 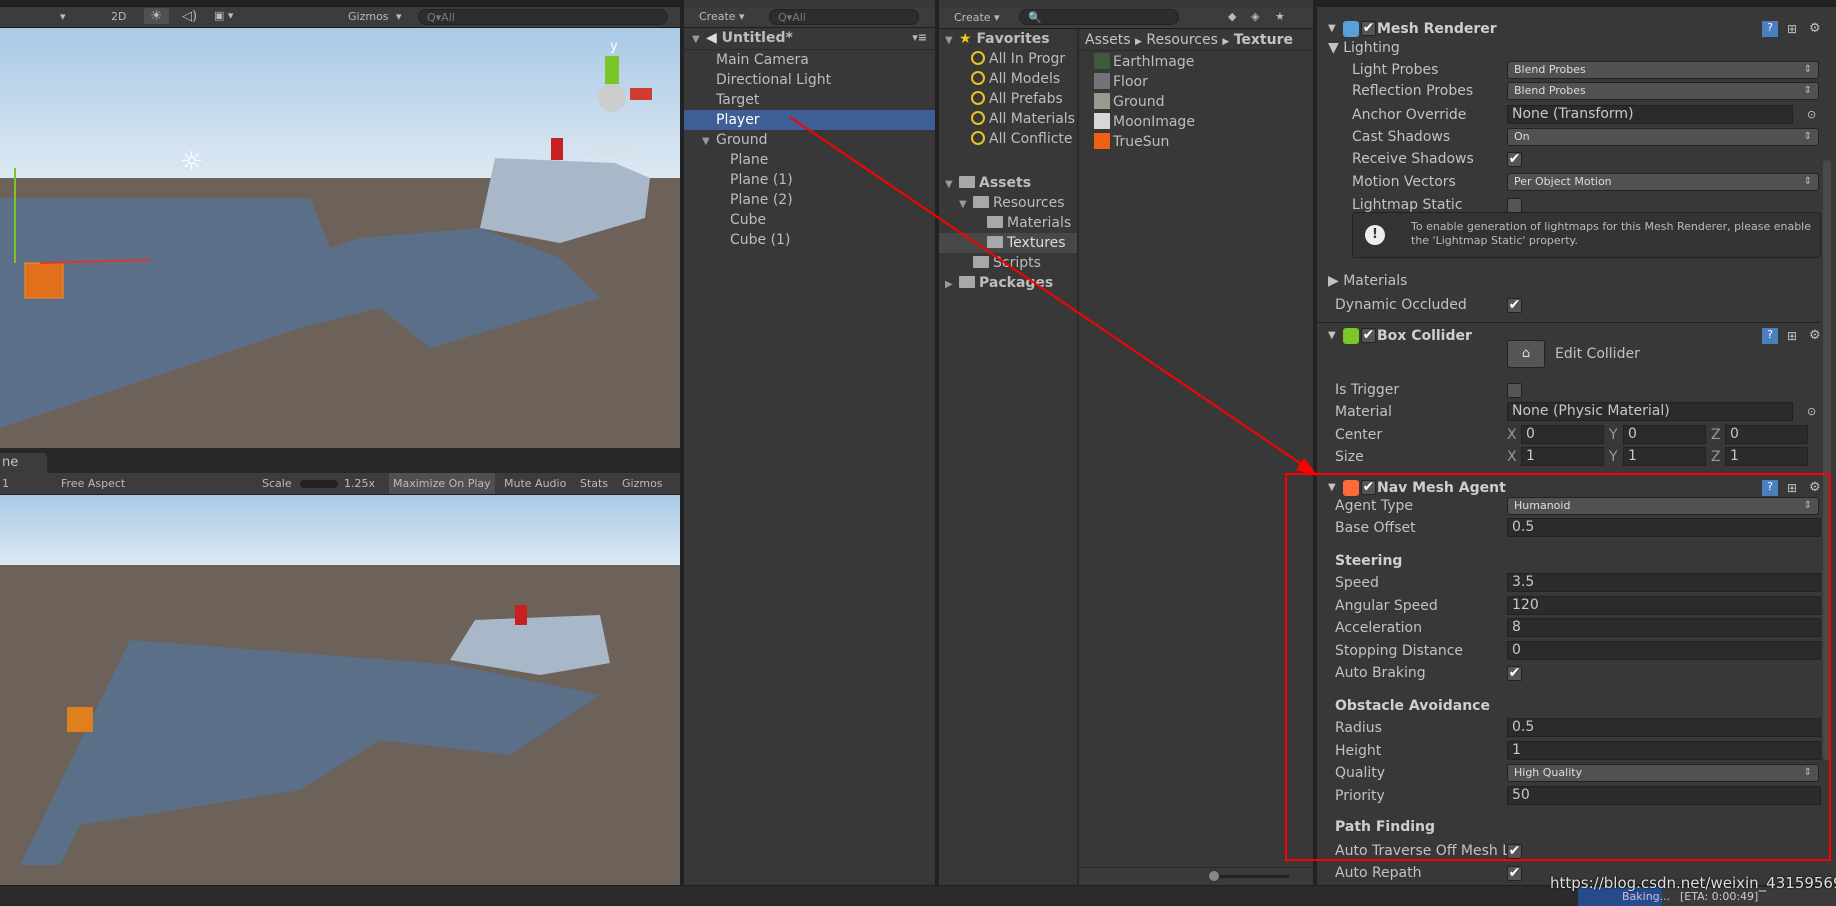 I want to click on tab-game: ne, so click(x=23, y=463).